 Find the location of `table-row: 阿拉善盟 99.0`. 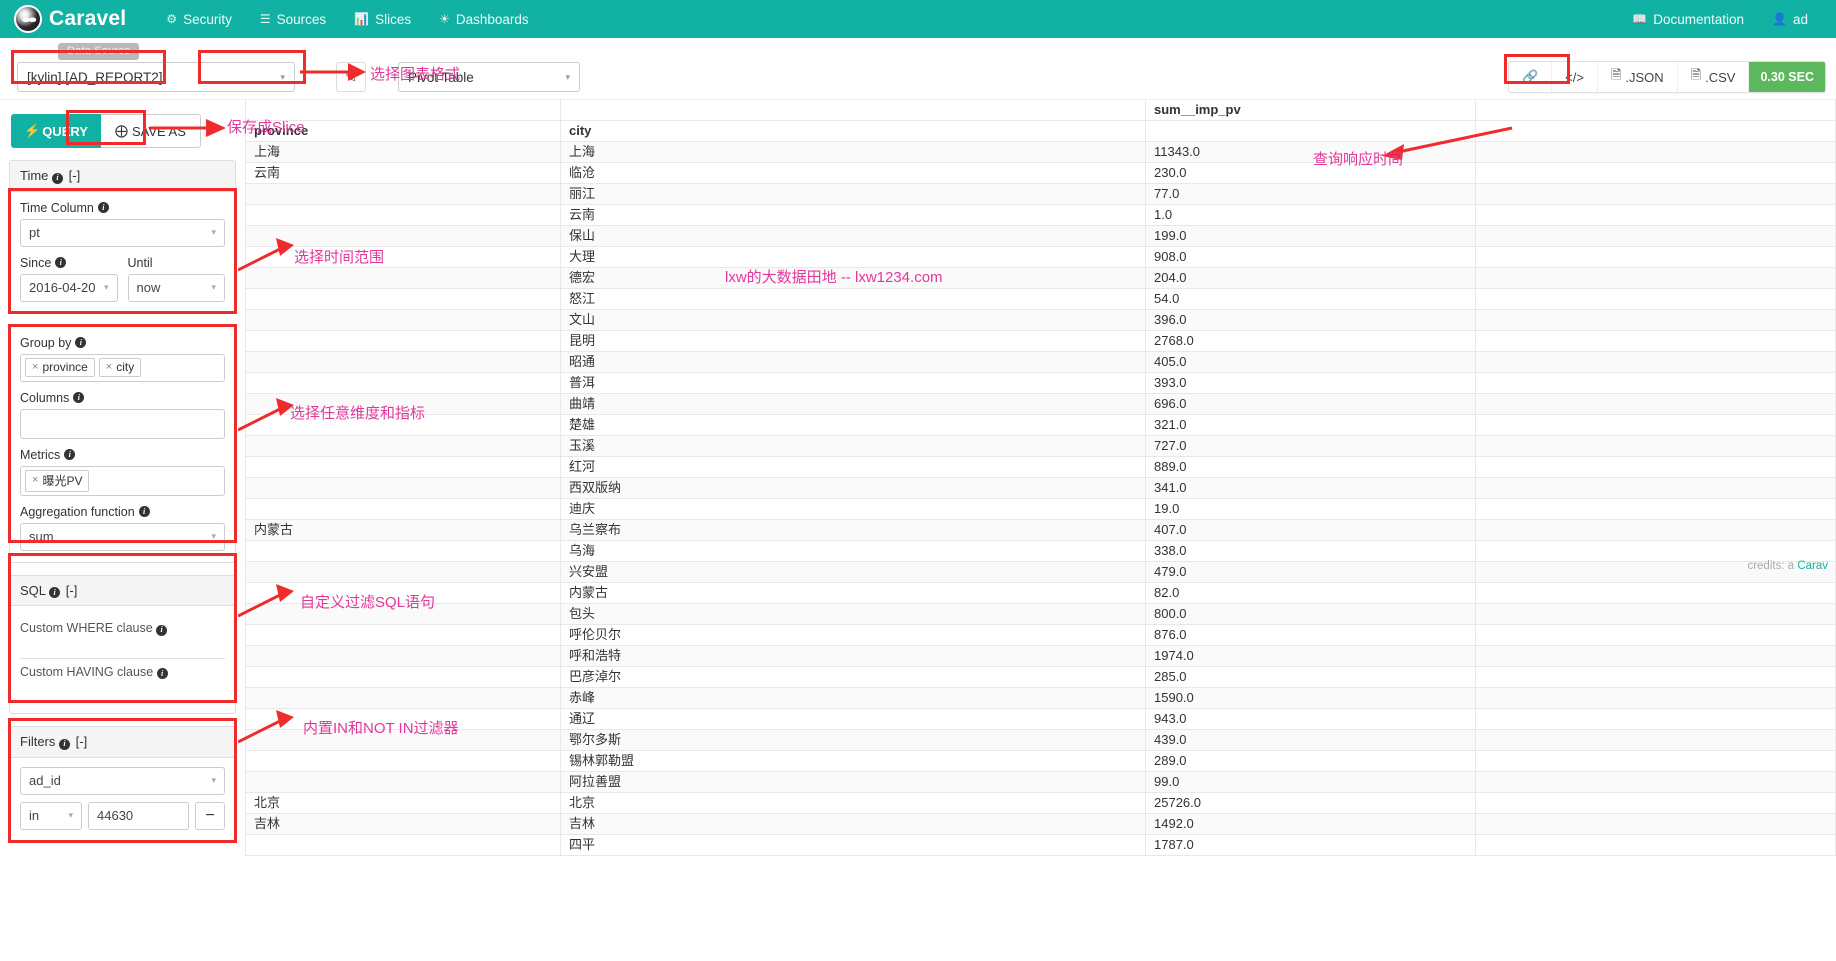

table-row: 阿拉善盟 99.0 is located at coordinates (1040, 782).